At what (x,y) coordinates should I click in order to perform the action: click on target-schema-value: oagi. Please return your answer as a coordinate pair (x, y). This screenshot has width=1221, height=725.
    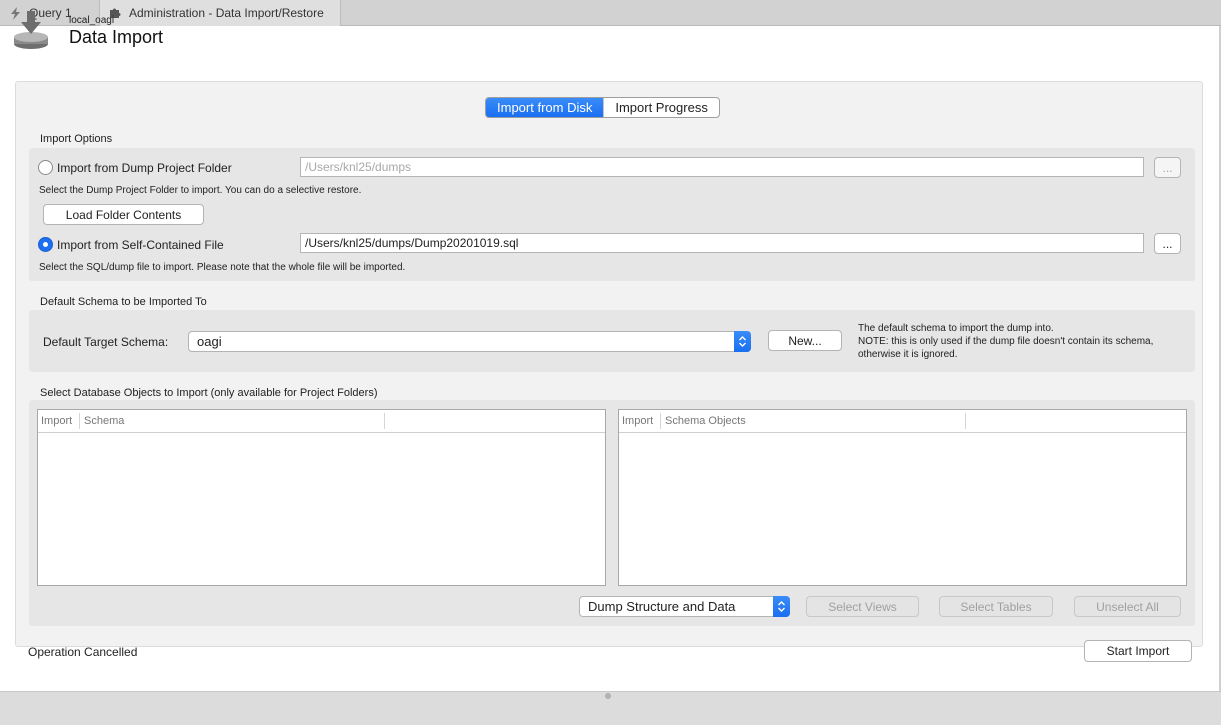
    Looking at the image, I should click on (209, 341).